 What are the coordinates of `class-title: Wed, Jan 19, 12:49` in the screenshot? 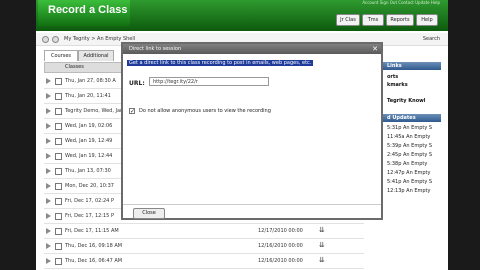 It's located at (88, 141).